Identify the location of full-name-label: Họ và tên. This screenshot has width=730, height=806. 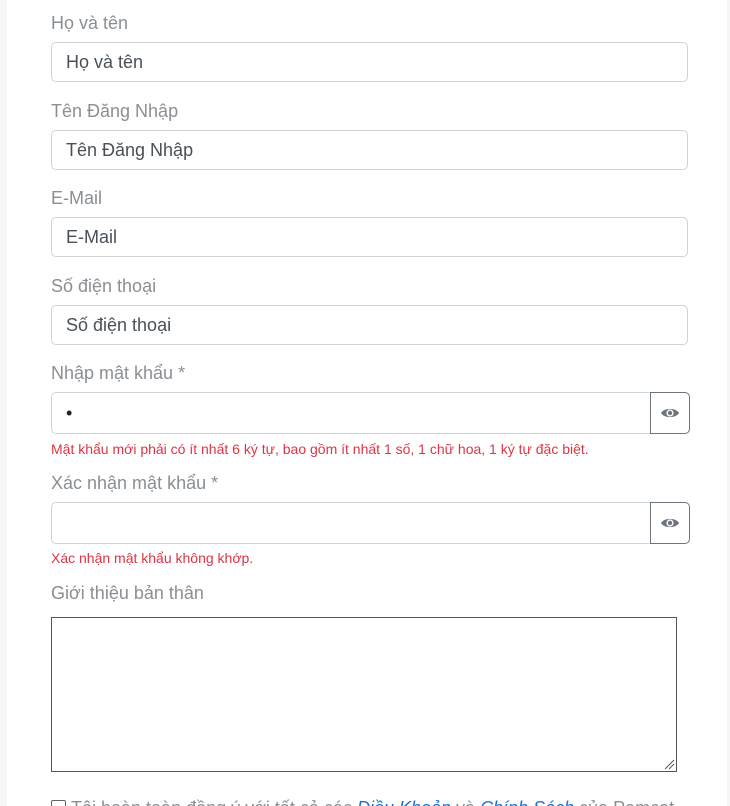
(90, 23).